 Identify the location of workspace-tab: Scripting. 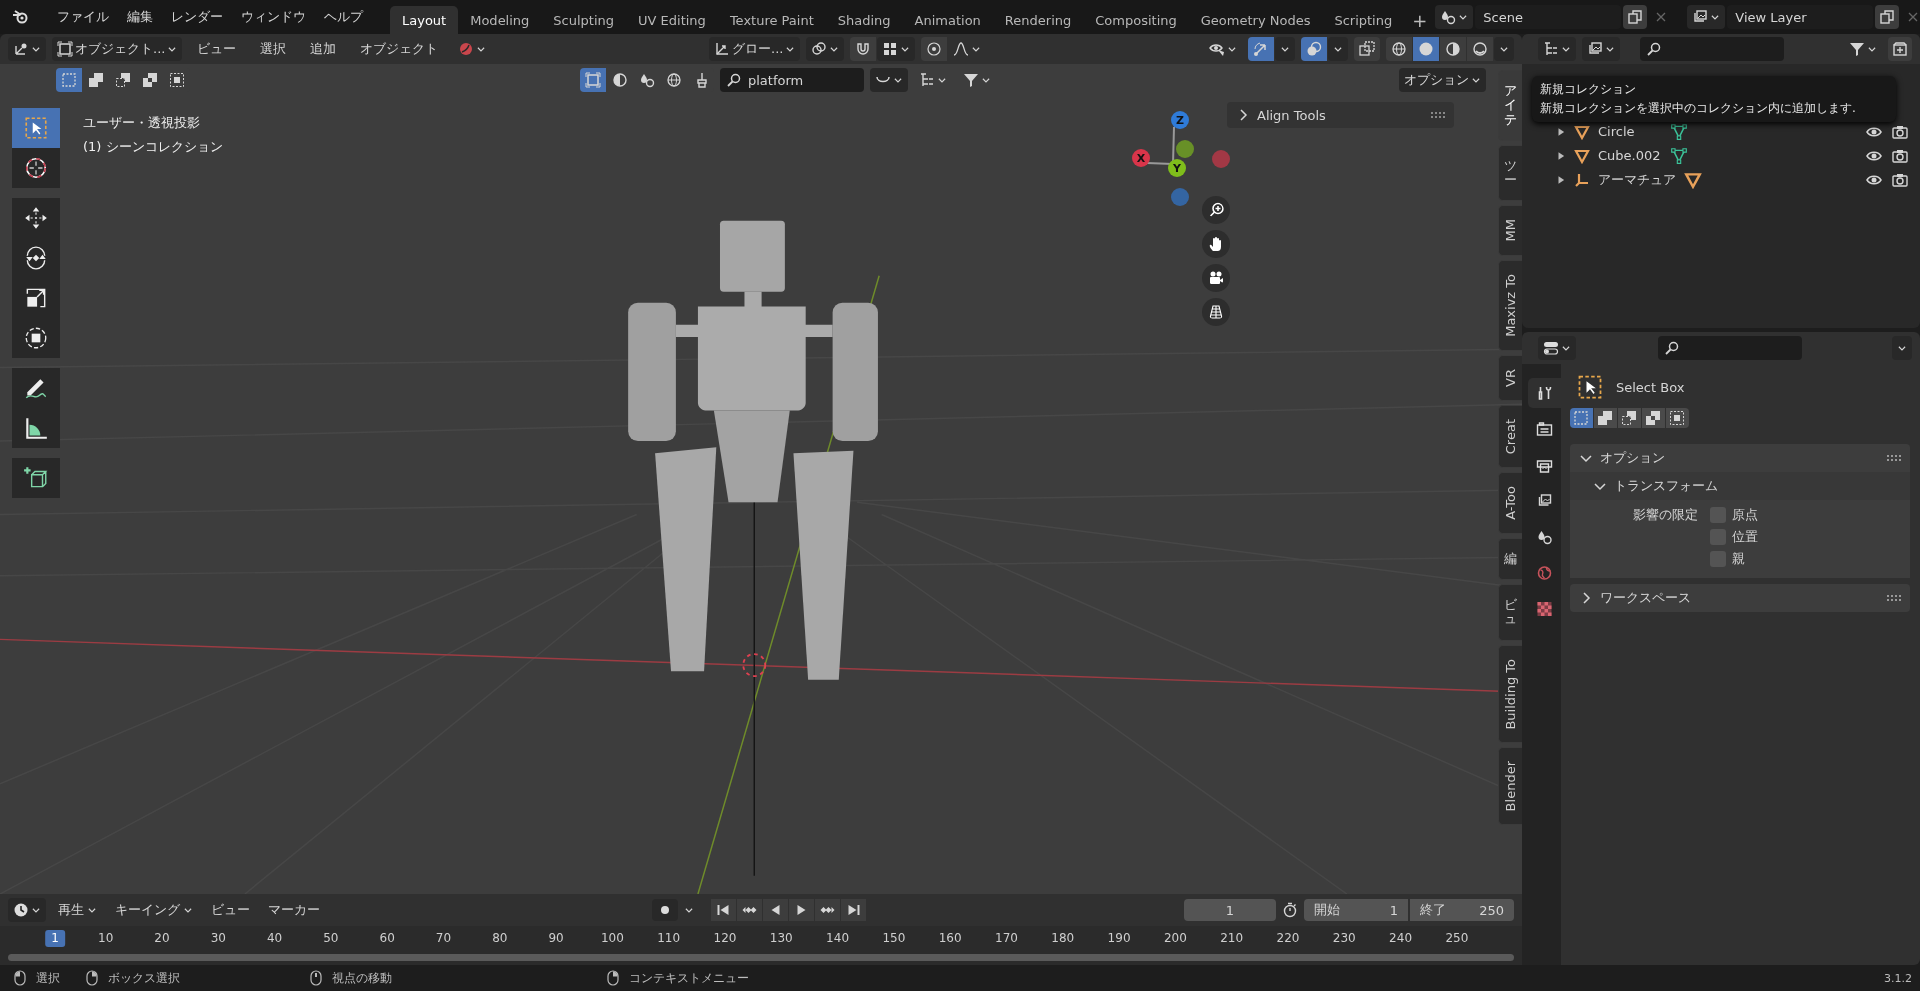
(1363, 20).